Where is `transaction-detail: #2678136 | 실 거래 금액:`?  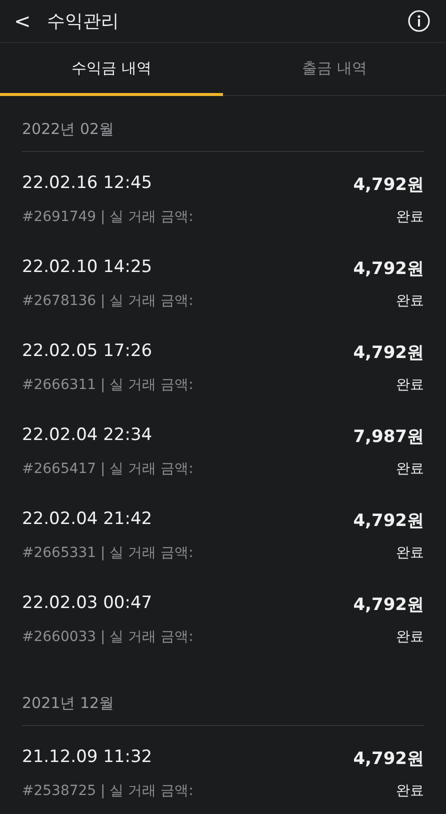
transaction-detail: #2678136 | 실 거래 금액: is located at coordinates (108, 301).